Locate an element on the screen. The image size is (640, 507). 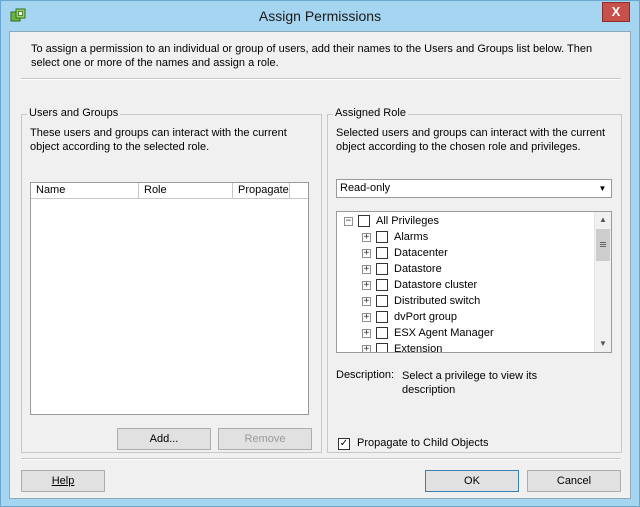
window-title: Assign Permissions is located at coordinates (320, 16).